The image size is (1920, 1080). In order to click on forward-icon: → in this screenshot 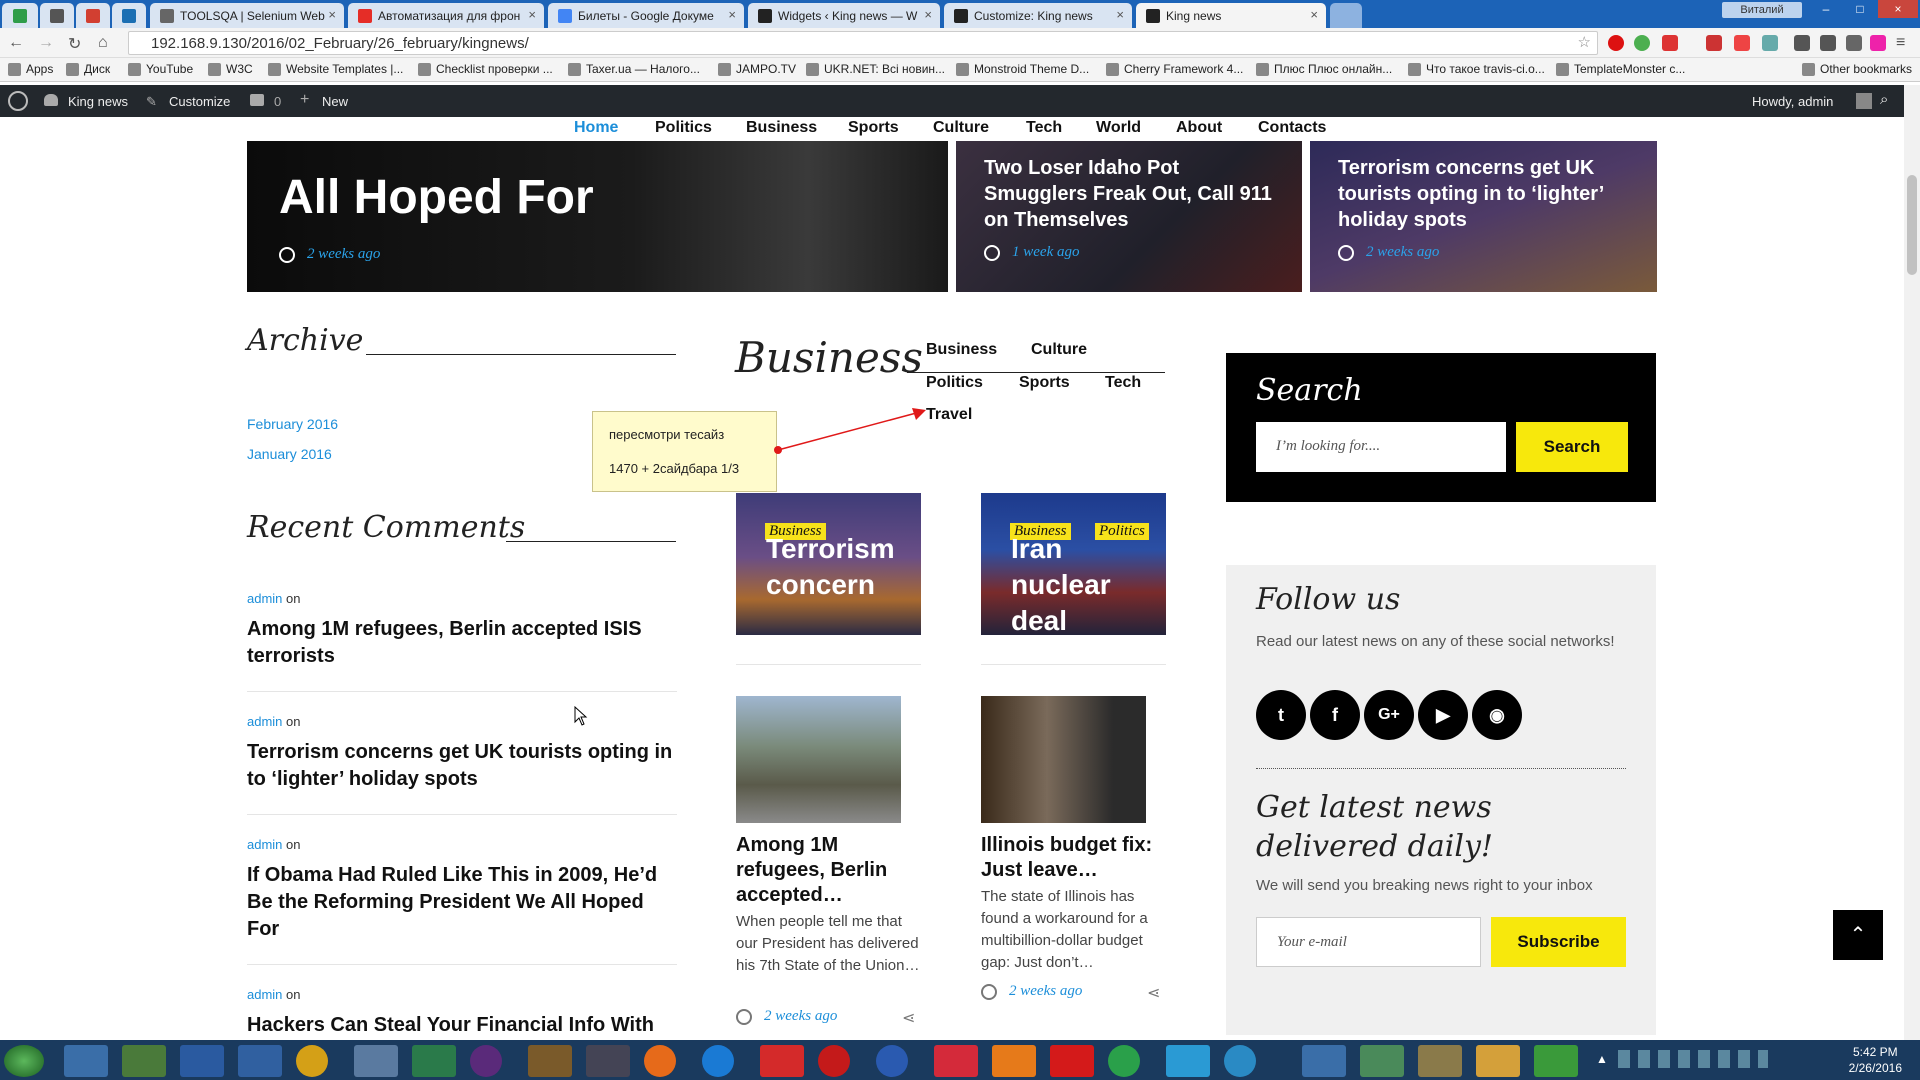, I will do `click(46, 43)`.